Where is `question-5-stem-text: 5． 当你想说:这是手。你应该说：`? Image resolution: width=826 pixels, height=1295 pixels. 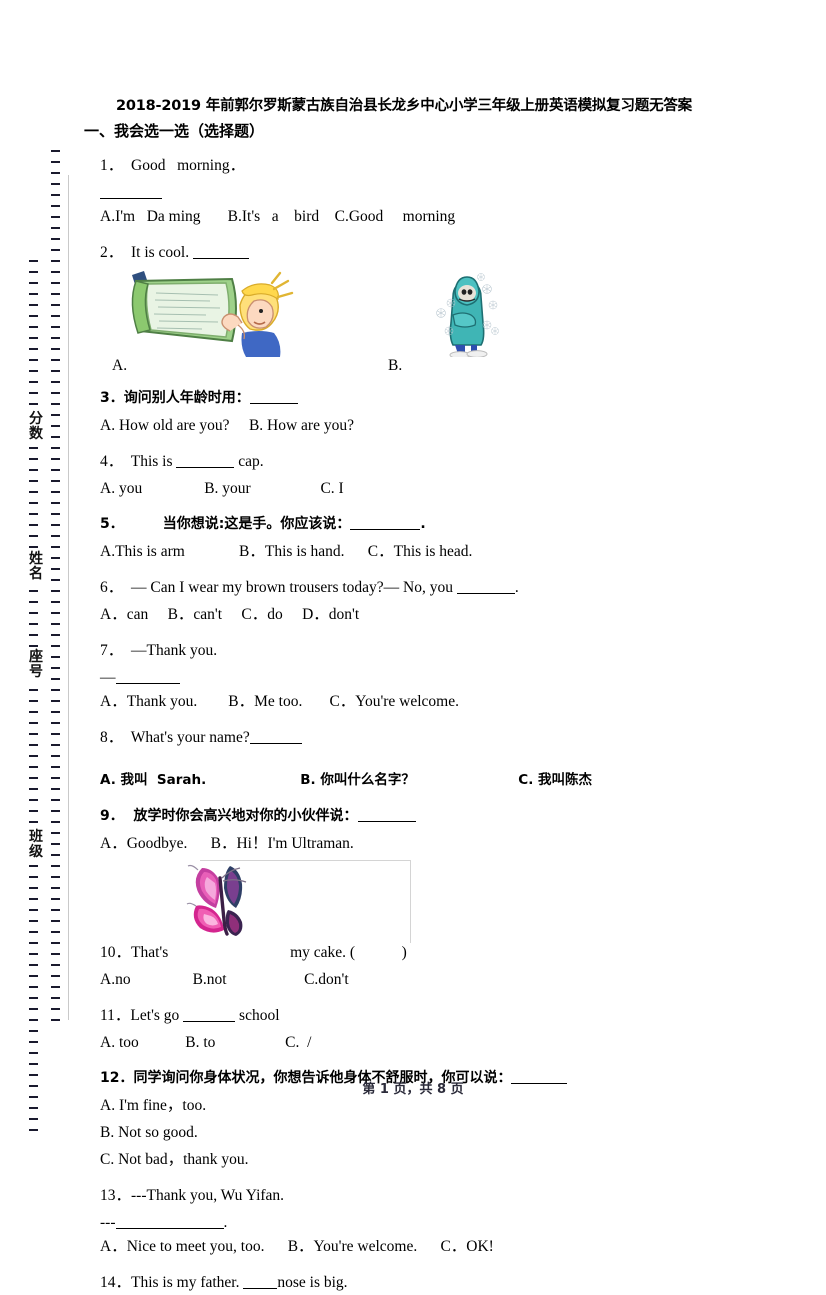
question-5-stem-text: 5． 当你想说:这是手。你应该说： is located at coordinates (225, 524).